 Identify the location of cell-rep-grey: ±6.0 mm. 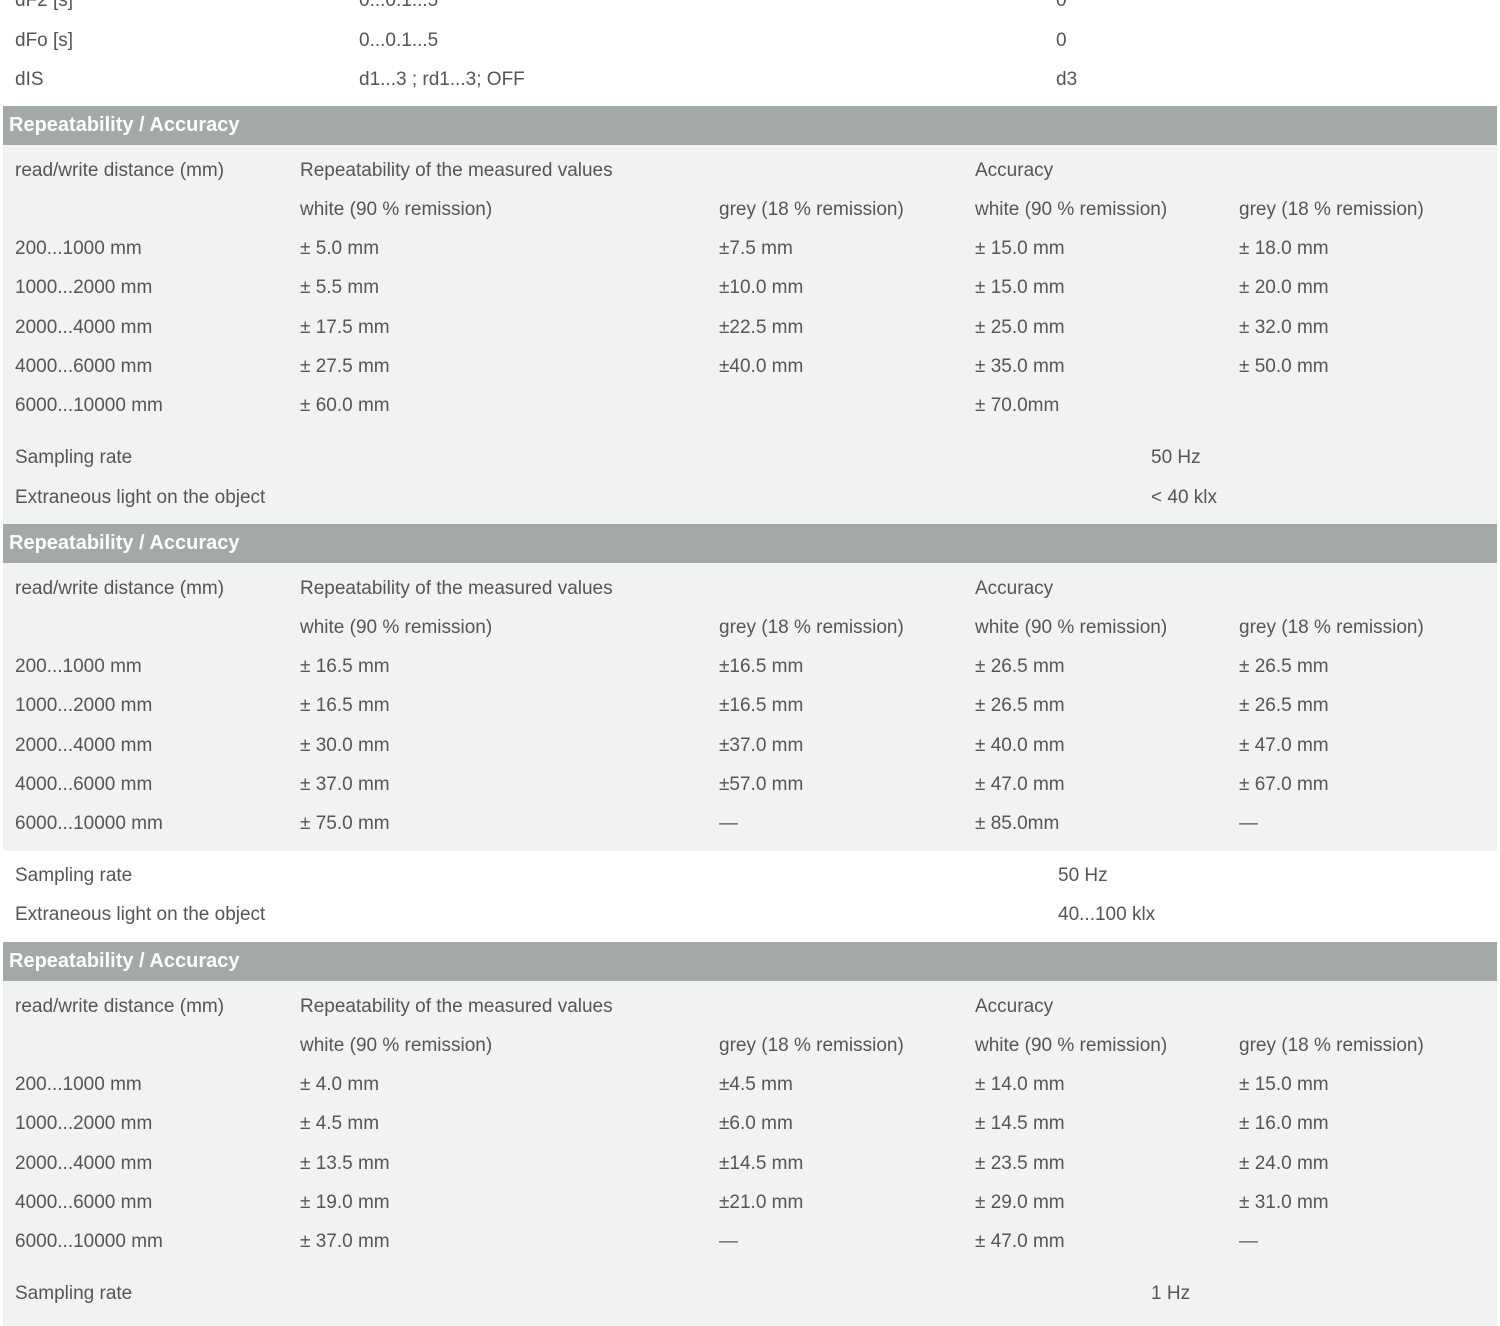
(756, 1123).